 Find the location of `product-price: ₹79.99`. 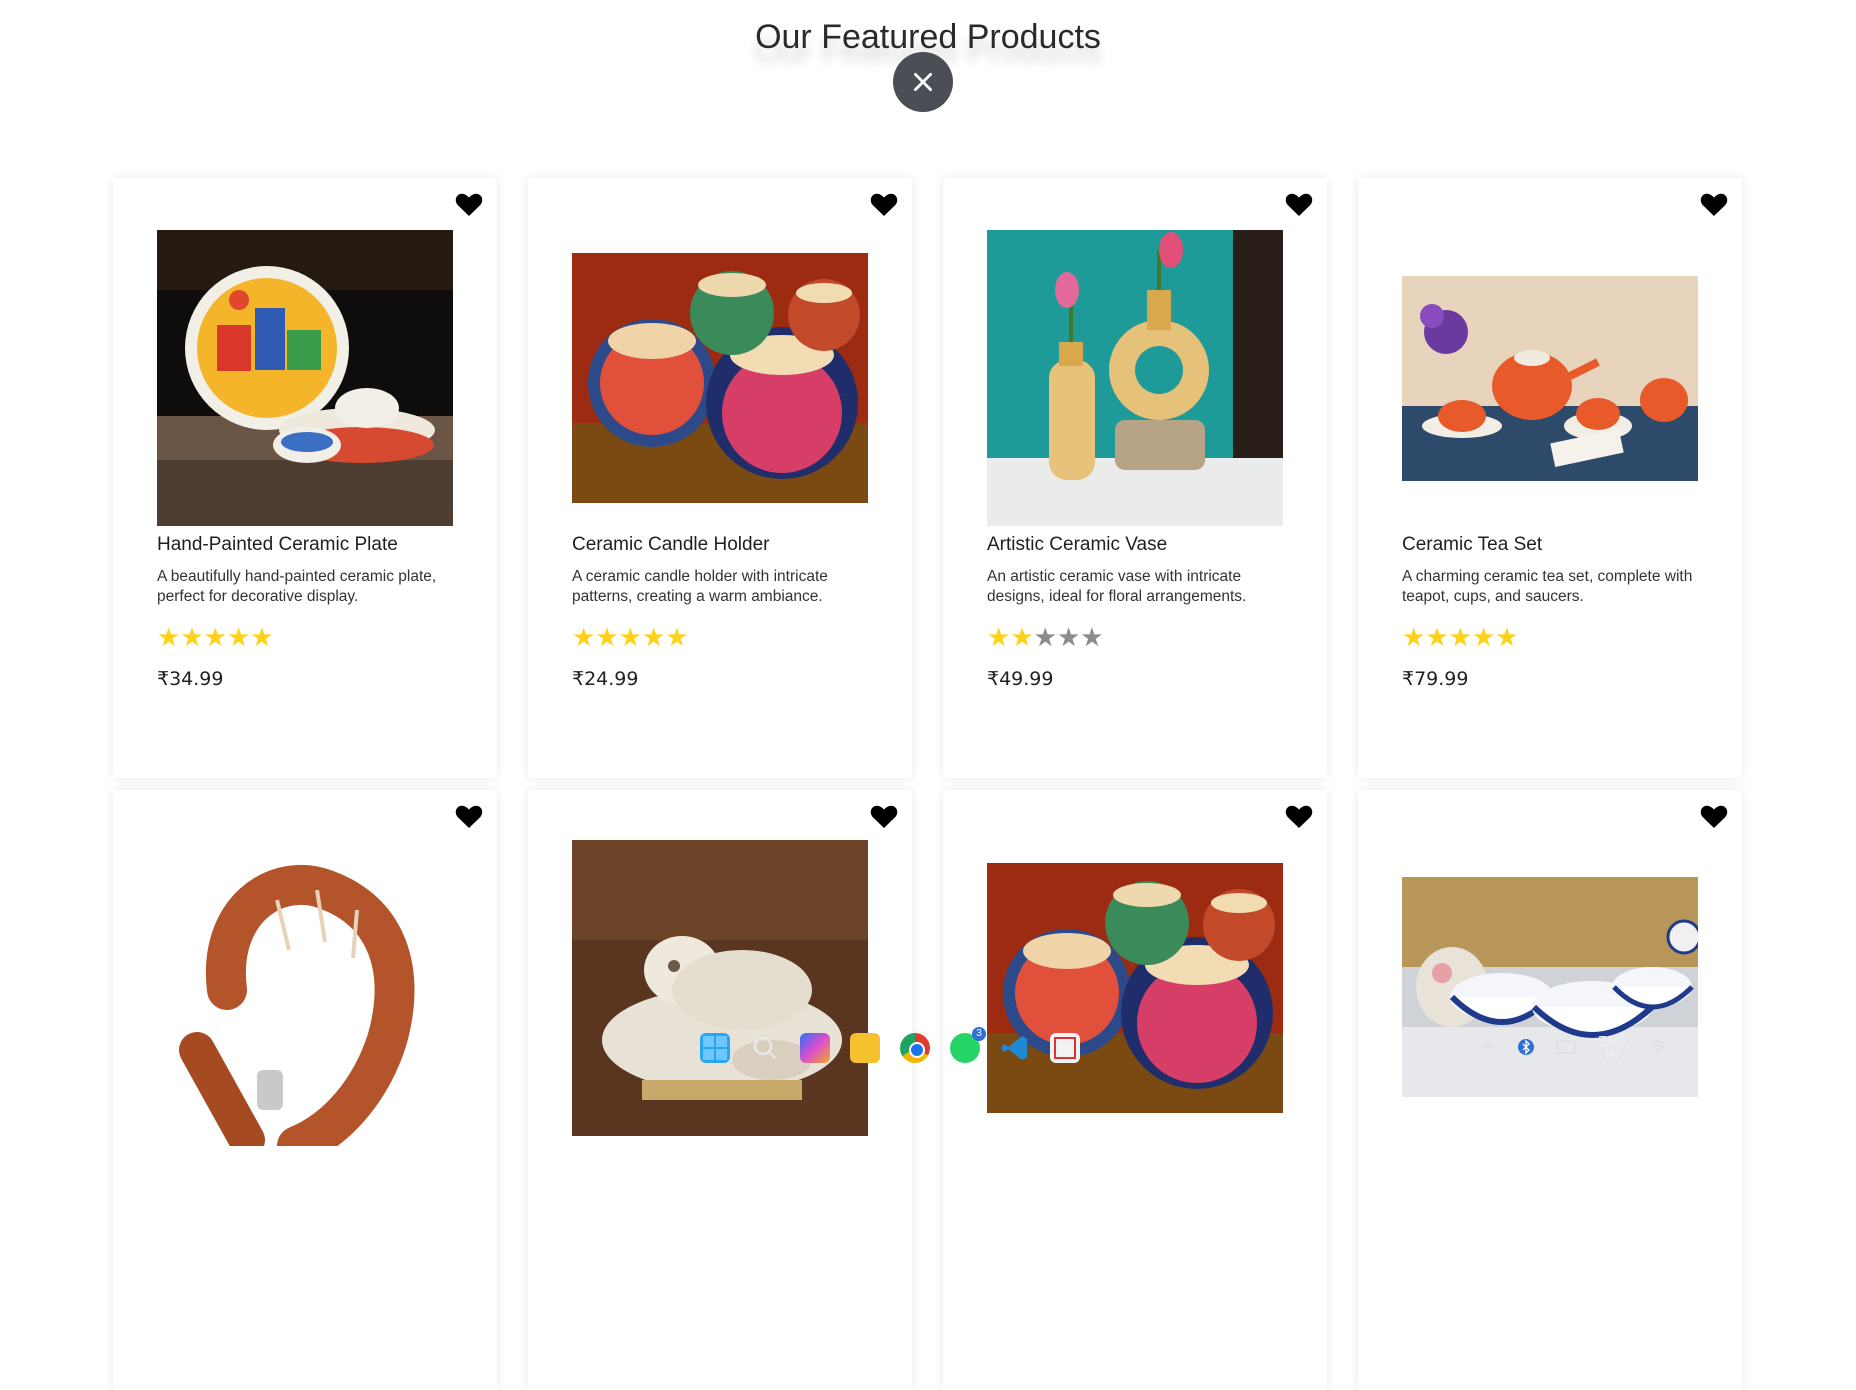

product-price: ₹79.99 is located at coordinates (1435, 679).